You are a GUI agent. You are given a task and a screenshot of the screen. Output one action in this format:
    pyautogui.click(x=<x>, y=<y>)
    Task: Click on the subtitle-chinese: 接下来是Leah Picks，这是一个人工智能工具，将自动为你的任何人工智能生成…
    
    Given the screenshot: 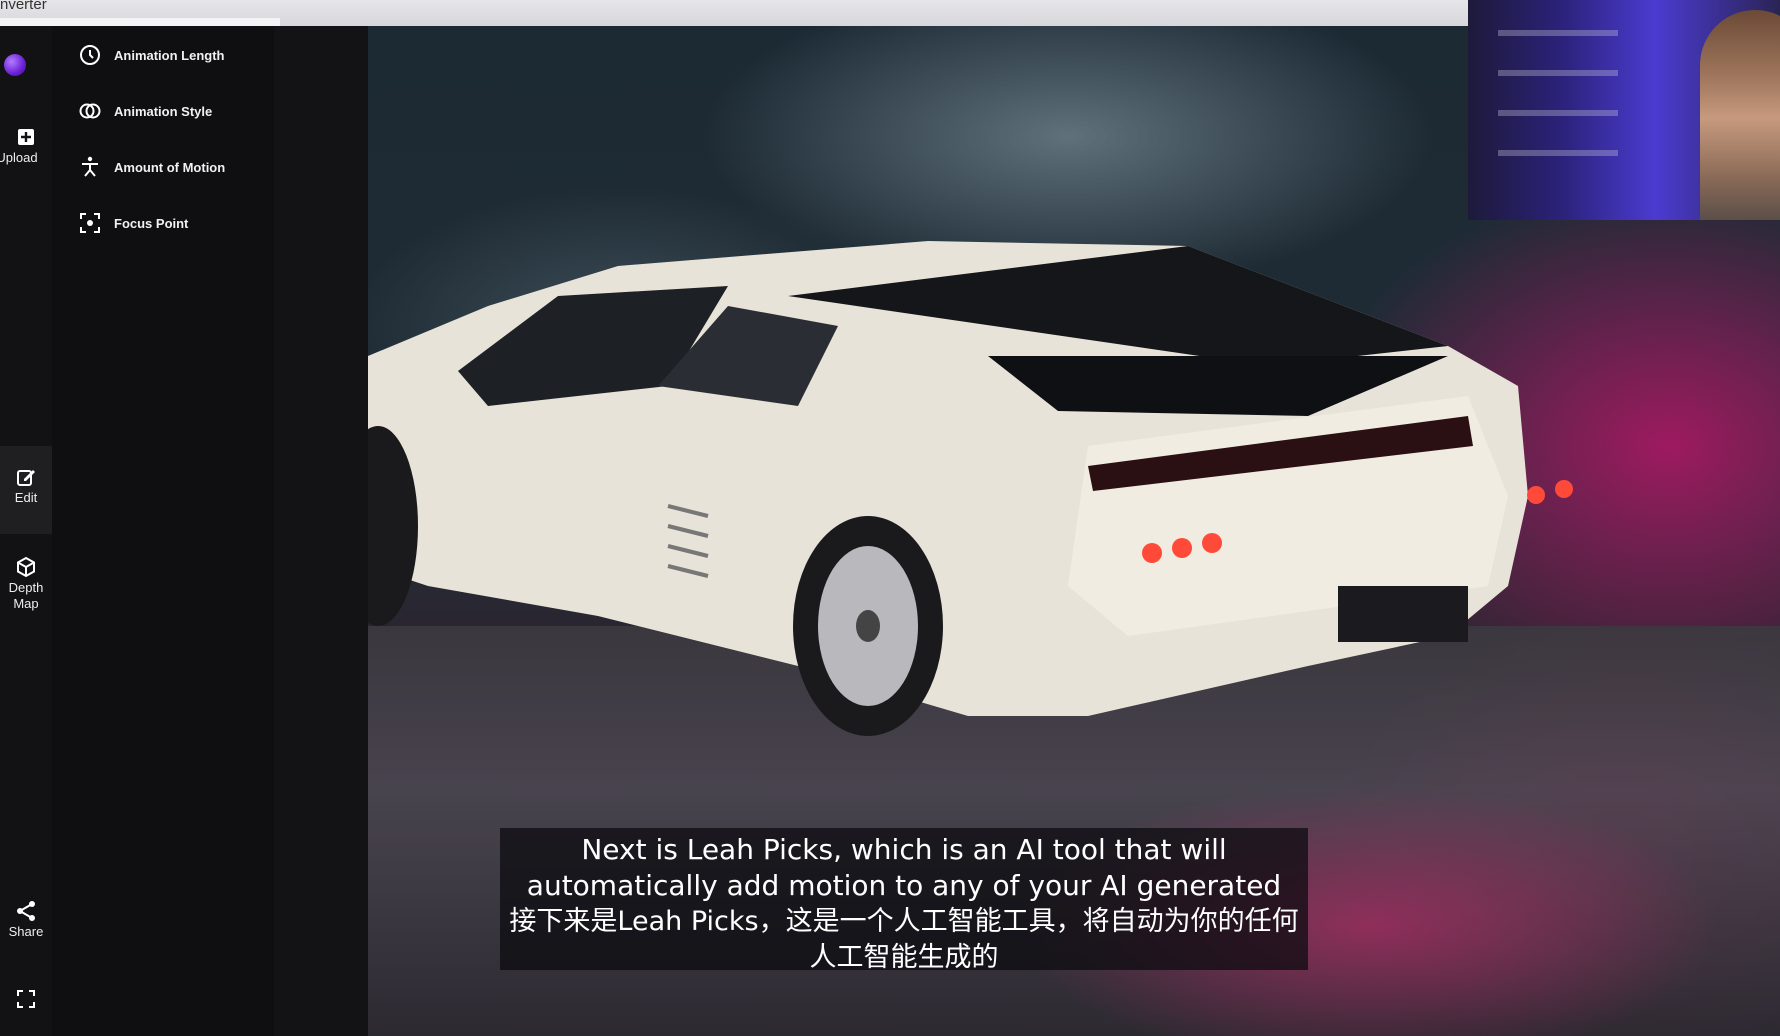 What is the action you would take?
    pyautogui.click(x=904, y=939)
    